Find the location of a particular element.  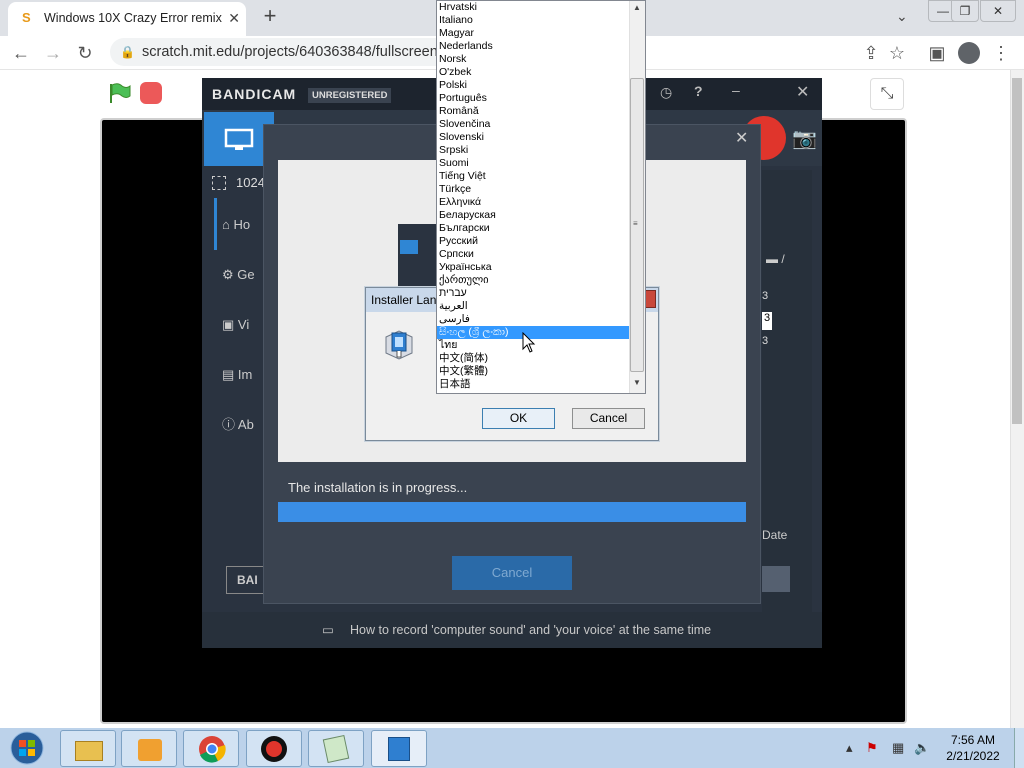

language-option: Русский is located at coordinates (533, 241).